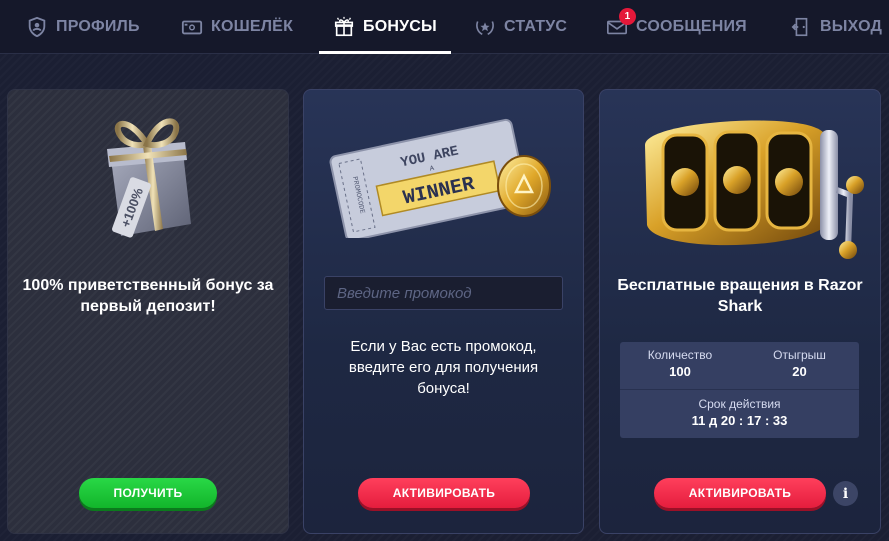 The width and height of the screenshot is (889, 541). Describe the element at coordinates (485, 28) in the screenshot. I see `laurel-star-icon` at that location.